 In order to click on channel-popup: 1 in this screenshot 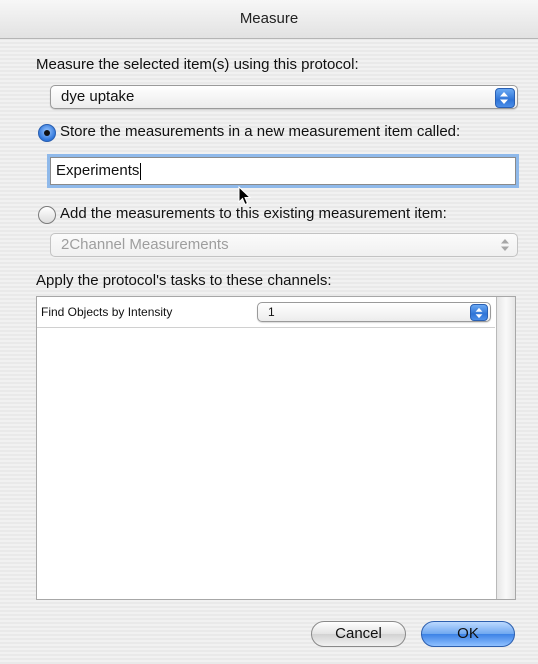, I will do `click(374, 312)`.